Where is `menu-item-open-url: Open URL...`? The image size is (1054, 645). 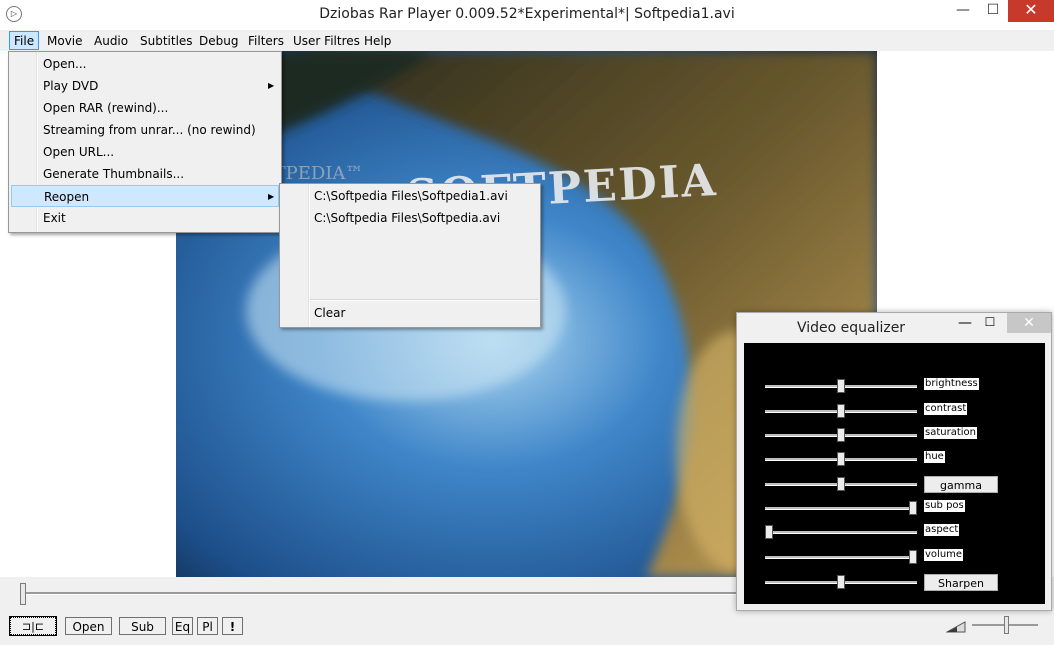 menu-item-open-url: Open URL... is located at coordinates (145, 152).